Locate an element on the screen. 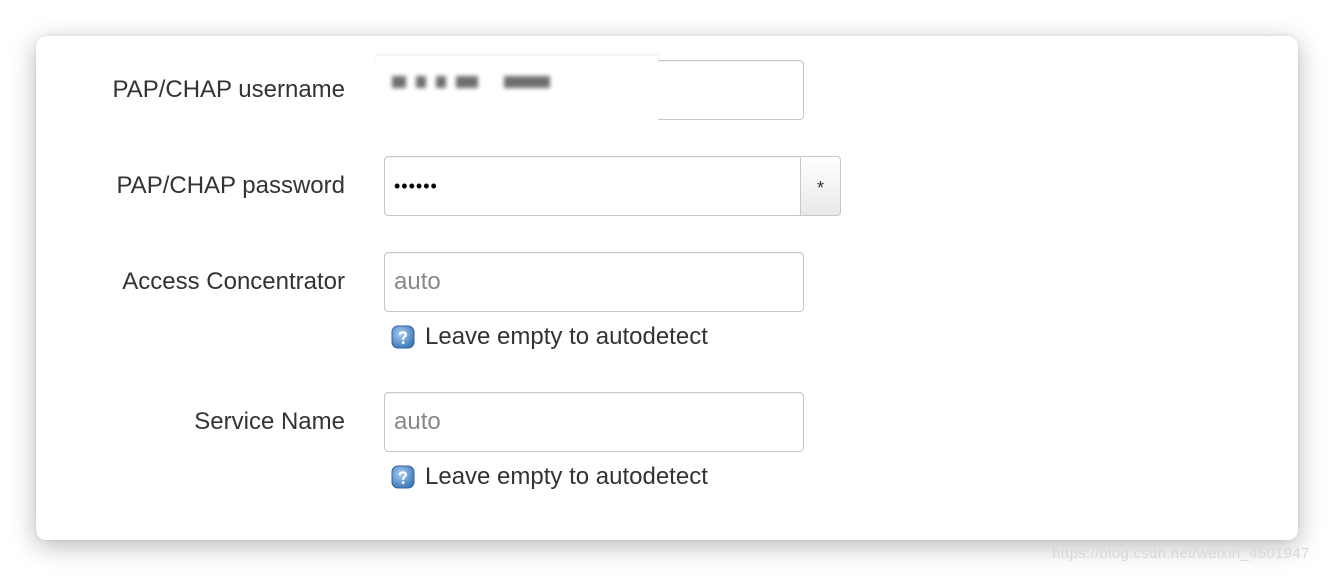  service-name-hint-text: Leave empty to autodetect is located at coordinates (566, 476).